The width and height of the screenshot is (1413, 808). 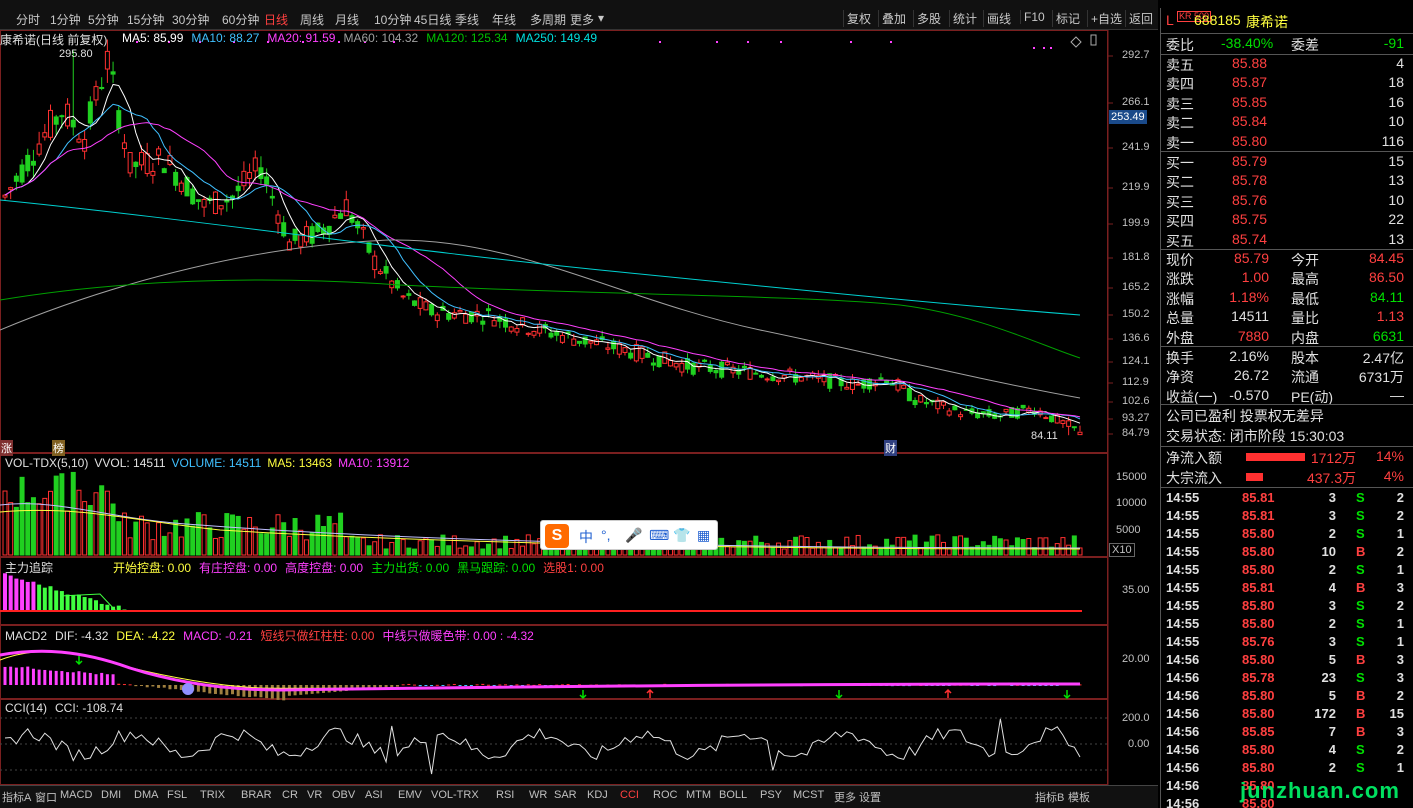 What do you see at coordinates (601, 18) in the screenshot?
I see `more-chevron-icon: ▾` at bounding box center [601, 18].